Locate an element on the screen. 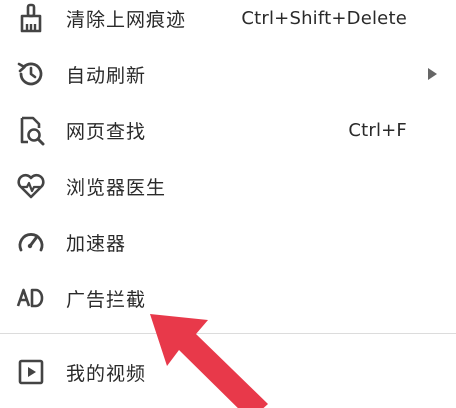  shortcut-label: Ctrl+Shift+Delete is located at coordinates (324, 18).